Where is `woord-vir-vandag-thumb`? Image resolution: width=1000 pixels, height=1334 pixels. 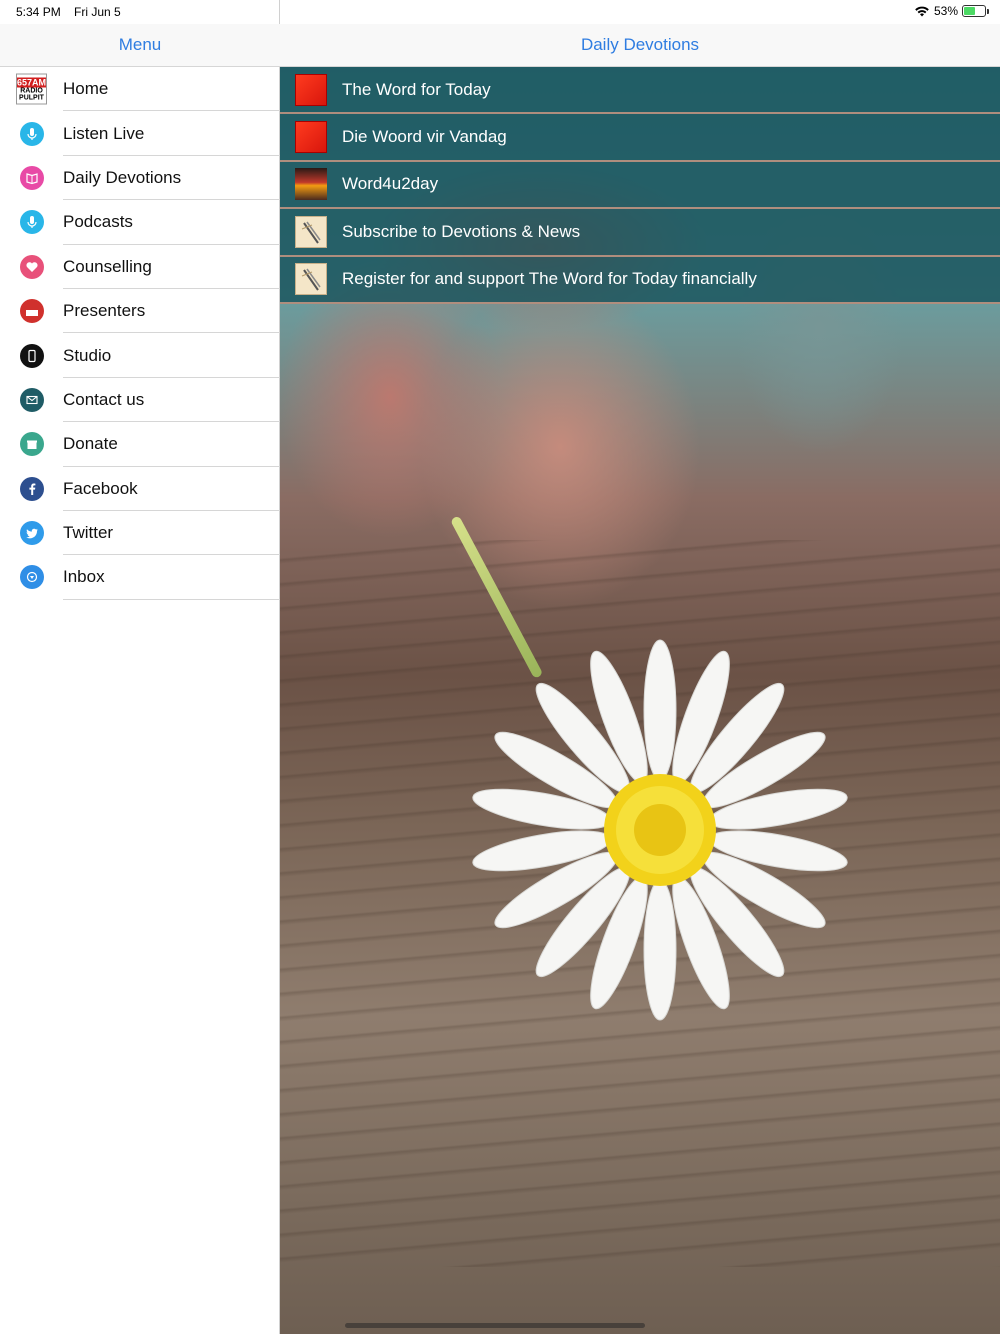 woord-vir-vandag-thumb is located at coordinates (311, 137).